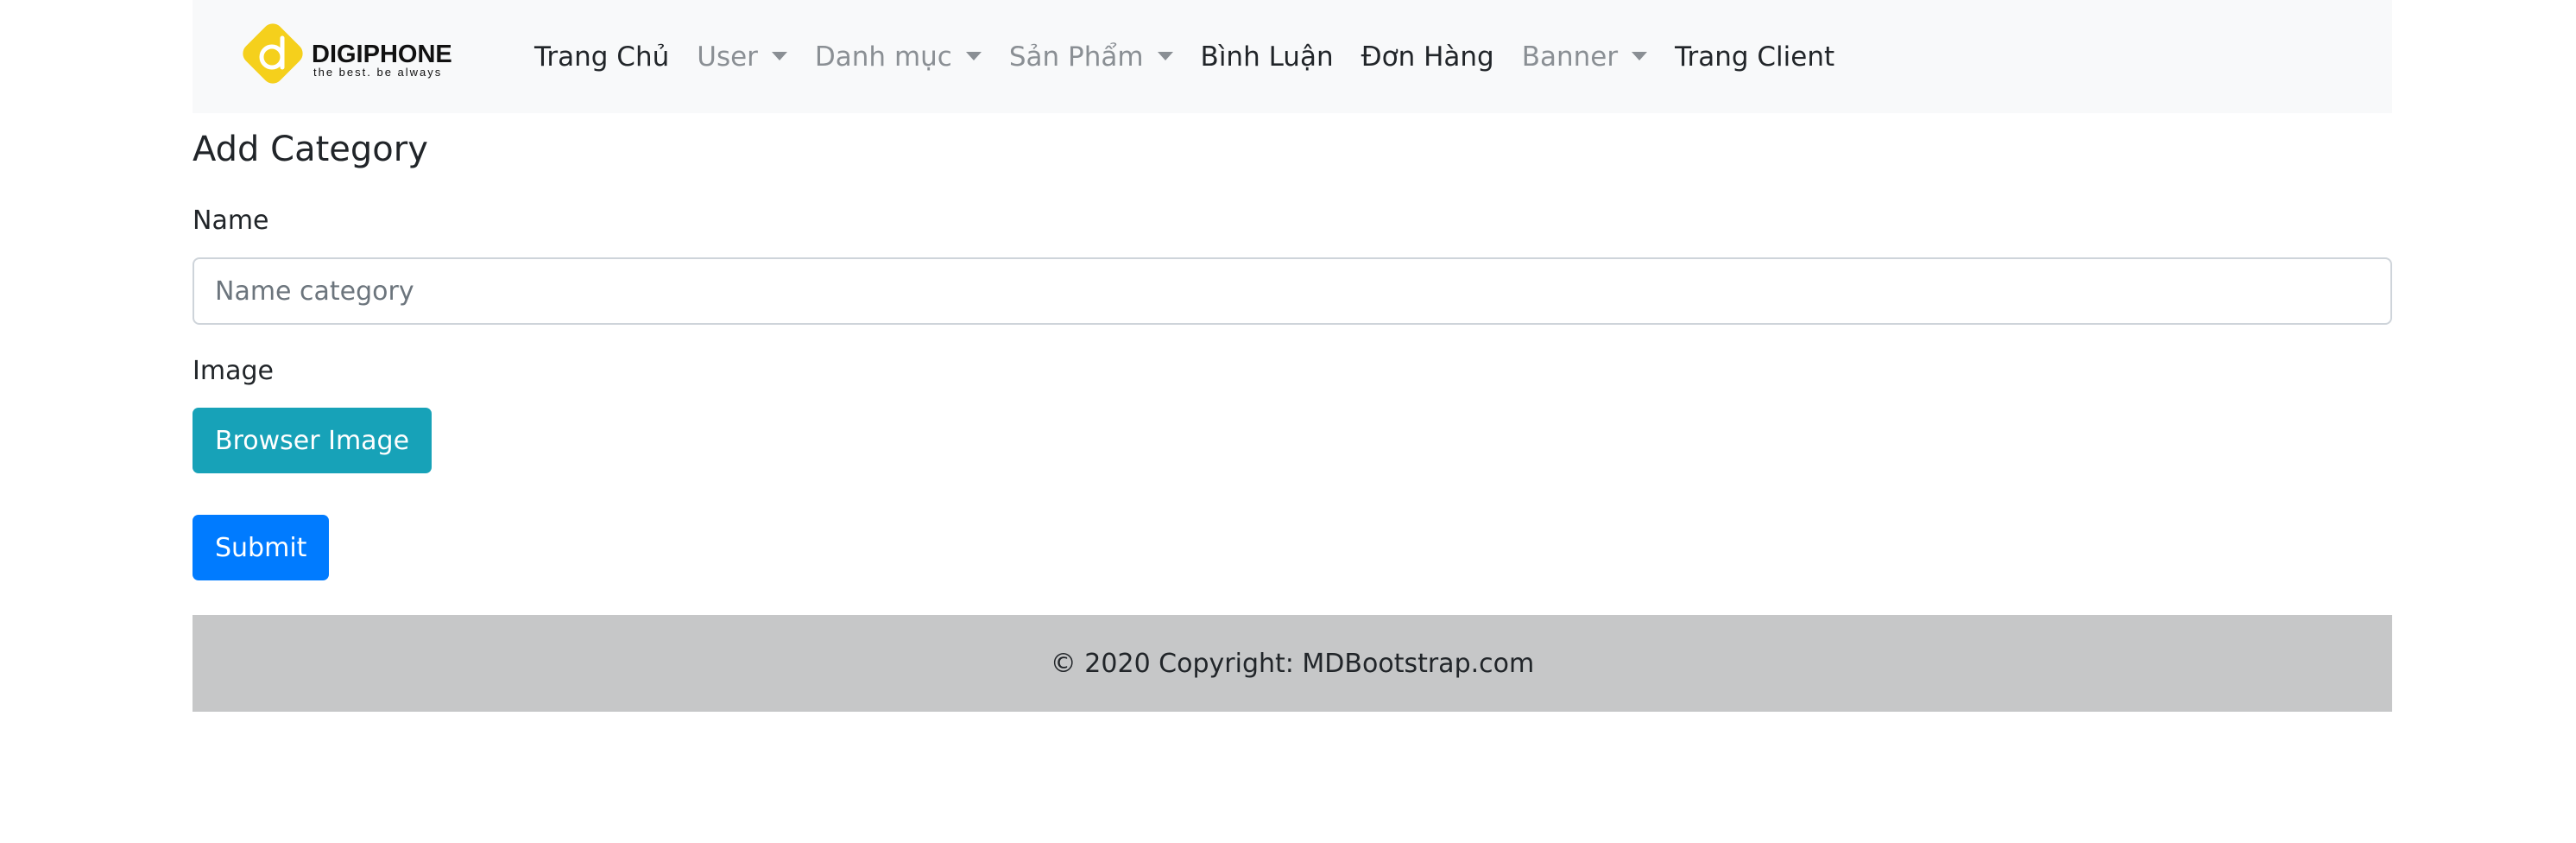 Image resolution: width=2576 pixels, height=843 pixels. I want to click on nav-item-label: User, so click(727, 57).